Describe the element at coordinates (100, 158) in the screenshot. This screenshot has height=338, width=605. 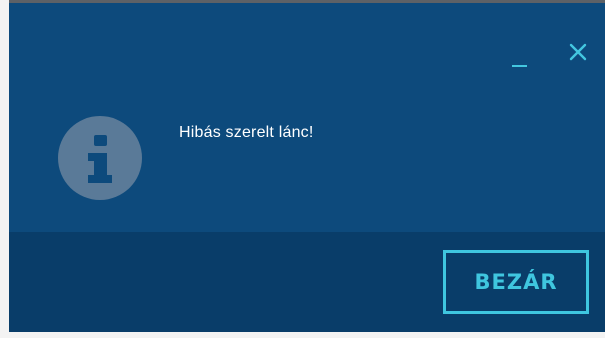
I see `info-icon` at that location.